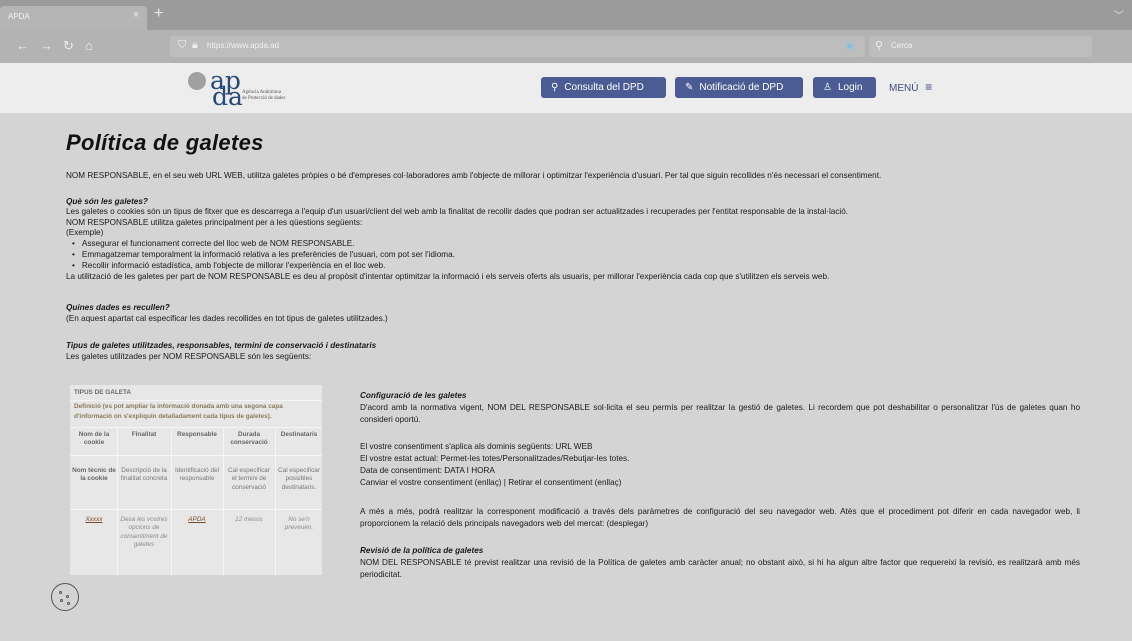 The height and width of the screenshot is (641, 1132). I want to click on consulta-dpd-label: Consulta del DPD, so click(604, 87).